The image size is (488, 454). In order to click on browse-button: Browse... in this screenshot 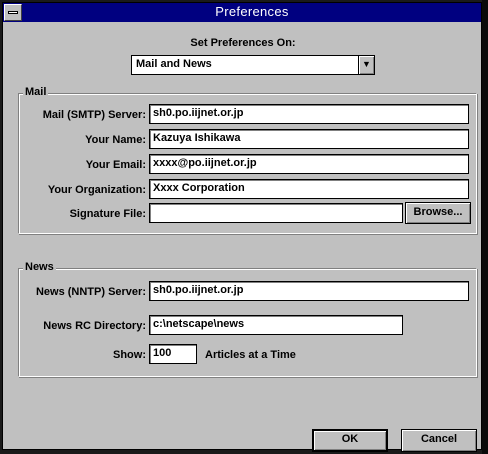, I will do `click(438, 213)`.